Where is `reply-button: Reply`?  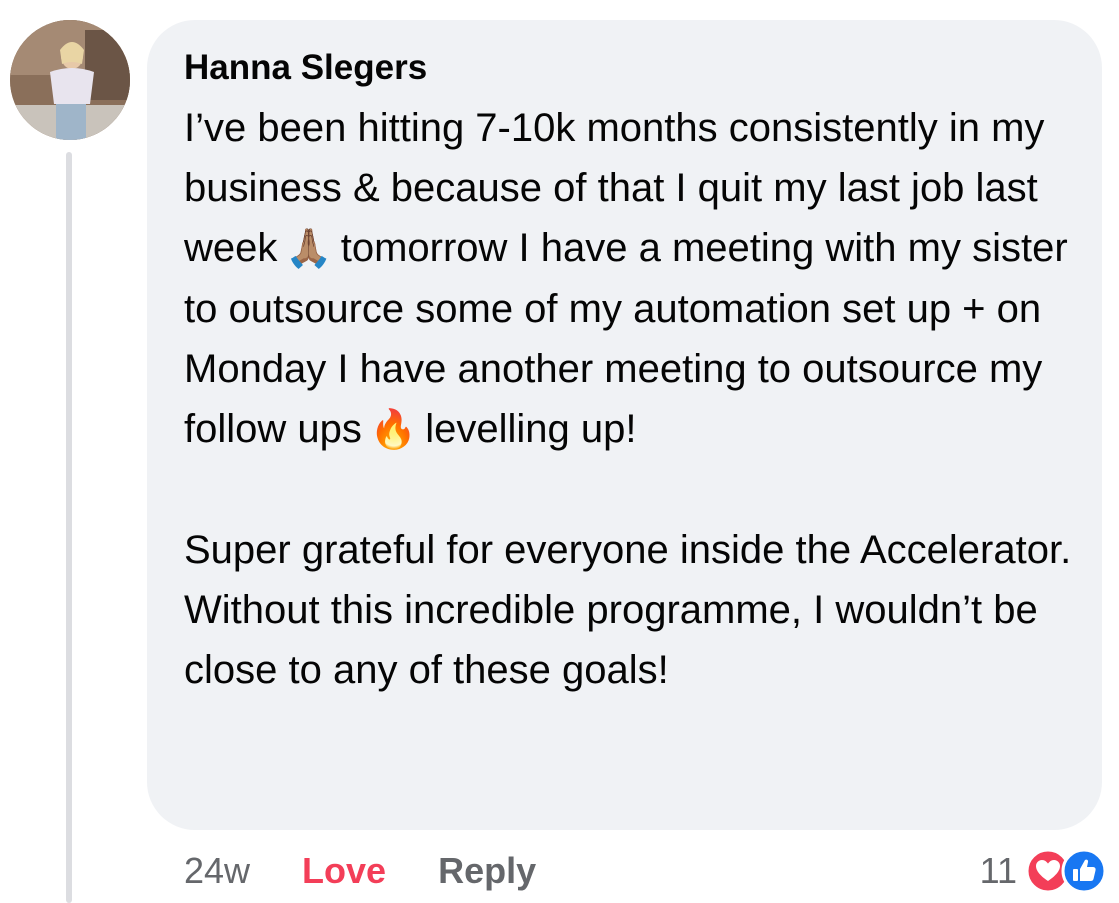
reply-button: Reply is located at coordinates (487, 871).